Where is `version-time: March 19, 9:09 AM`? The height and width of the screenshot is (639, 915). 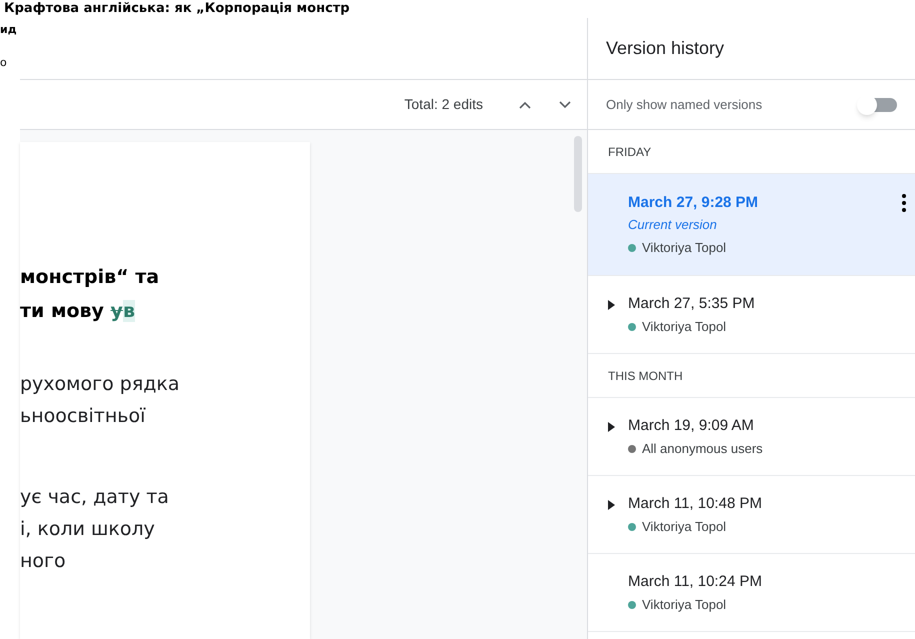
version-time: March 19, 9:09 AM is located at coordinates (691, 426).